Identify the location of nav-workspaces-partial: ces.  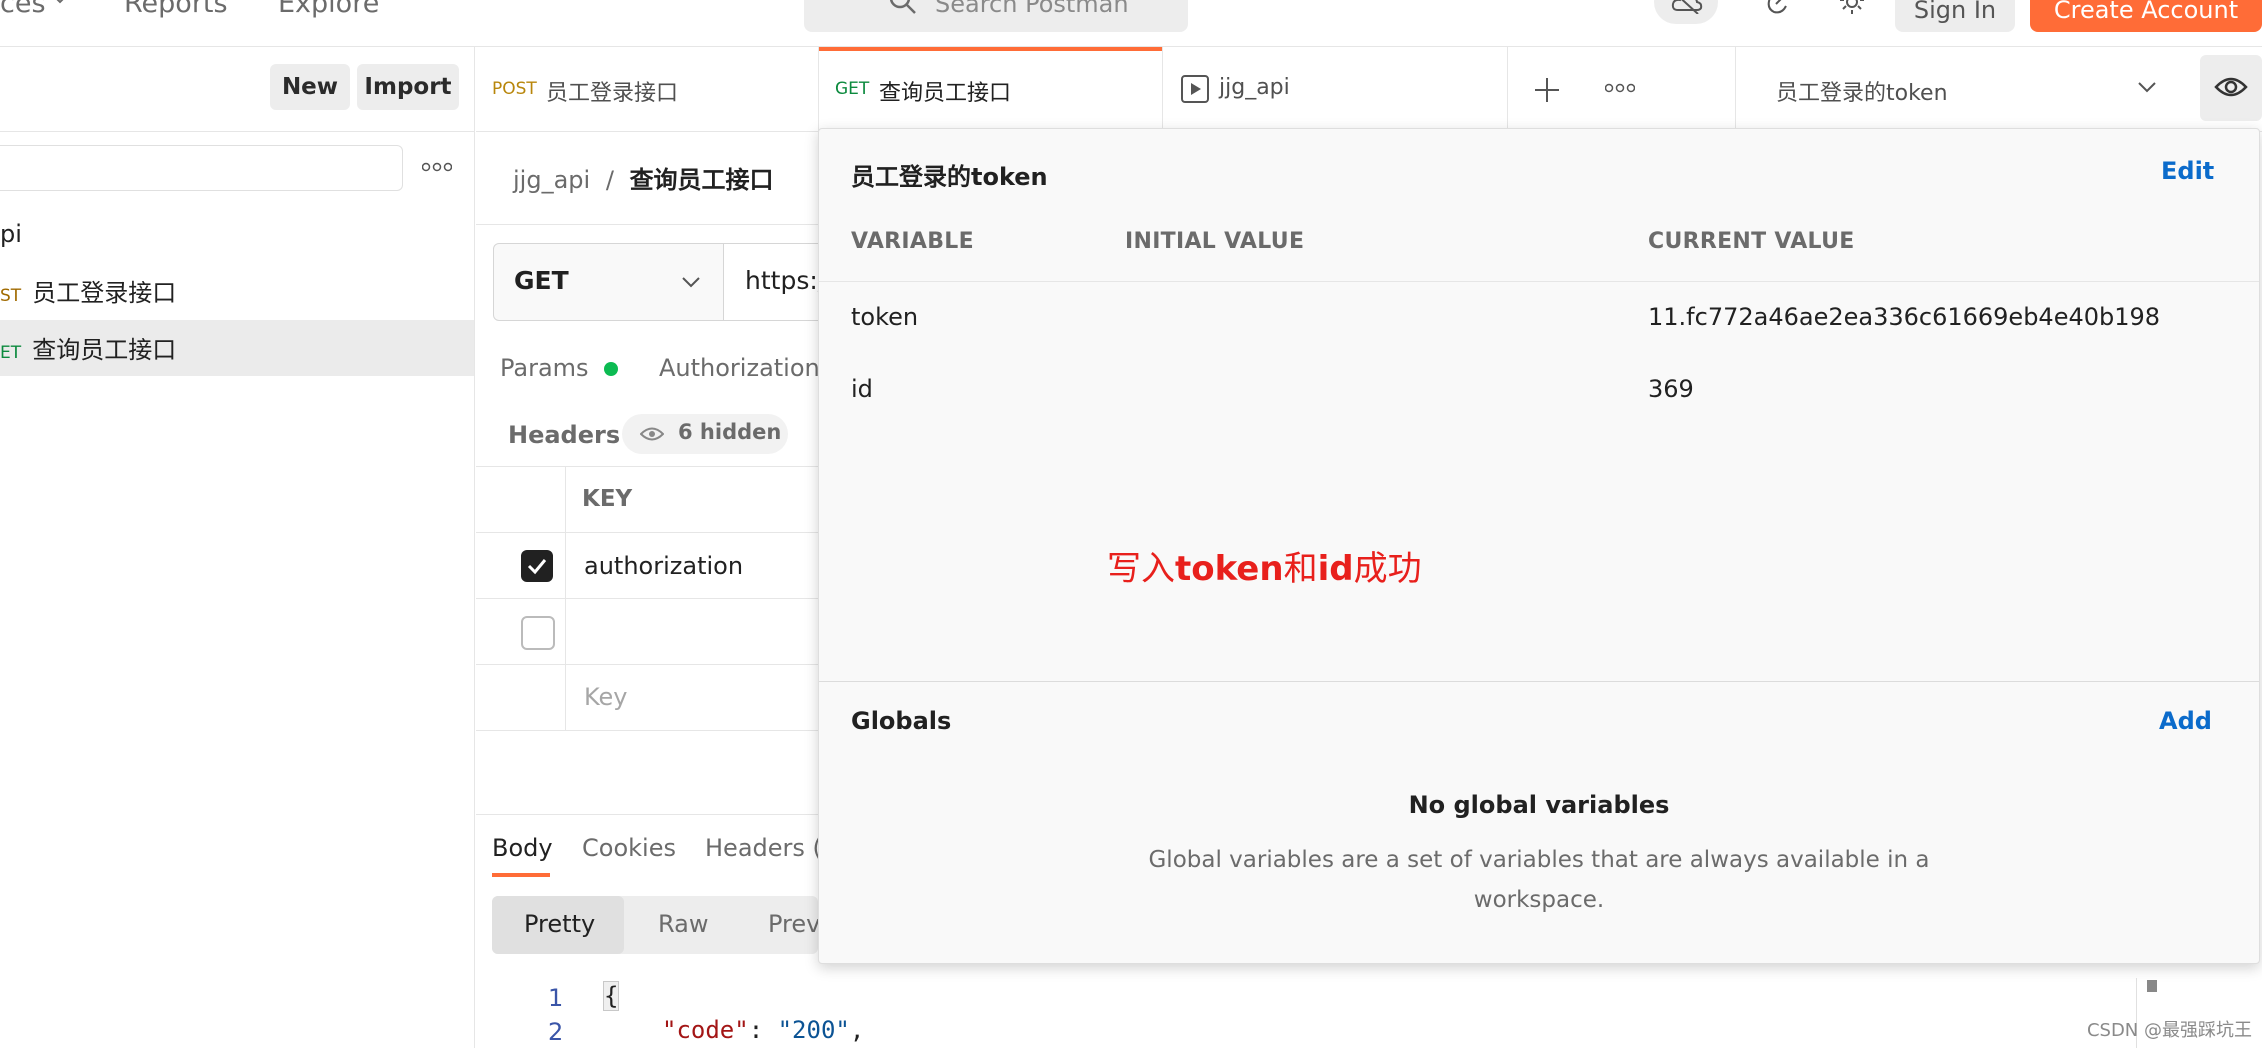
(23, 9).